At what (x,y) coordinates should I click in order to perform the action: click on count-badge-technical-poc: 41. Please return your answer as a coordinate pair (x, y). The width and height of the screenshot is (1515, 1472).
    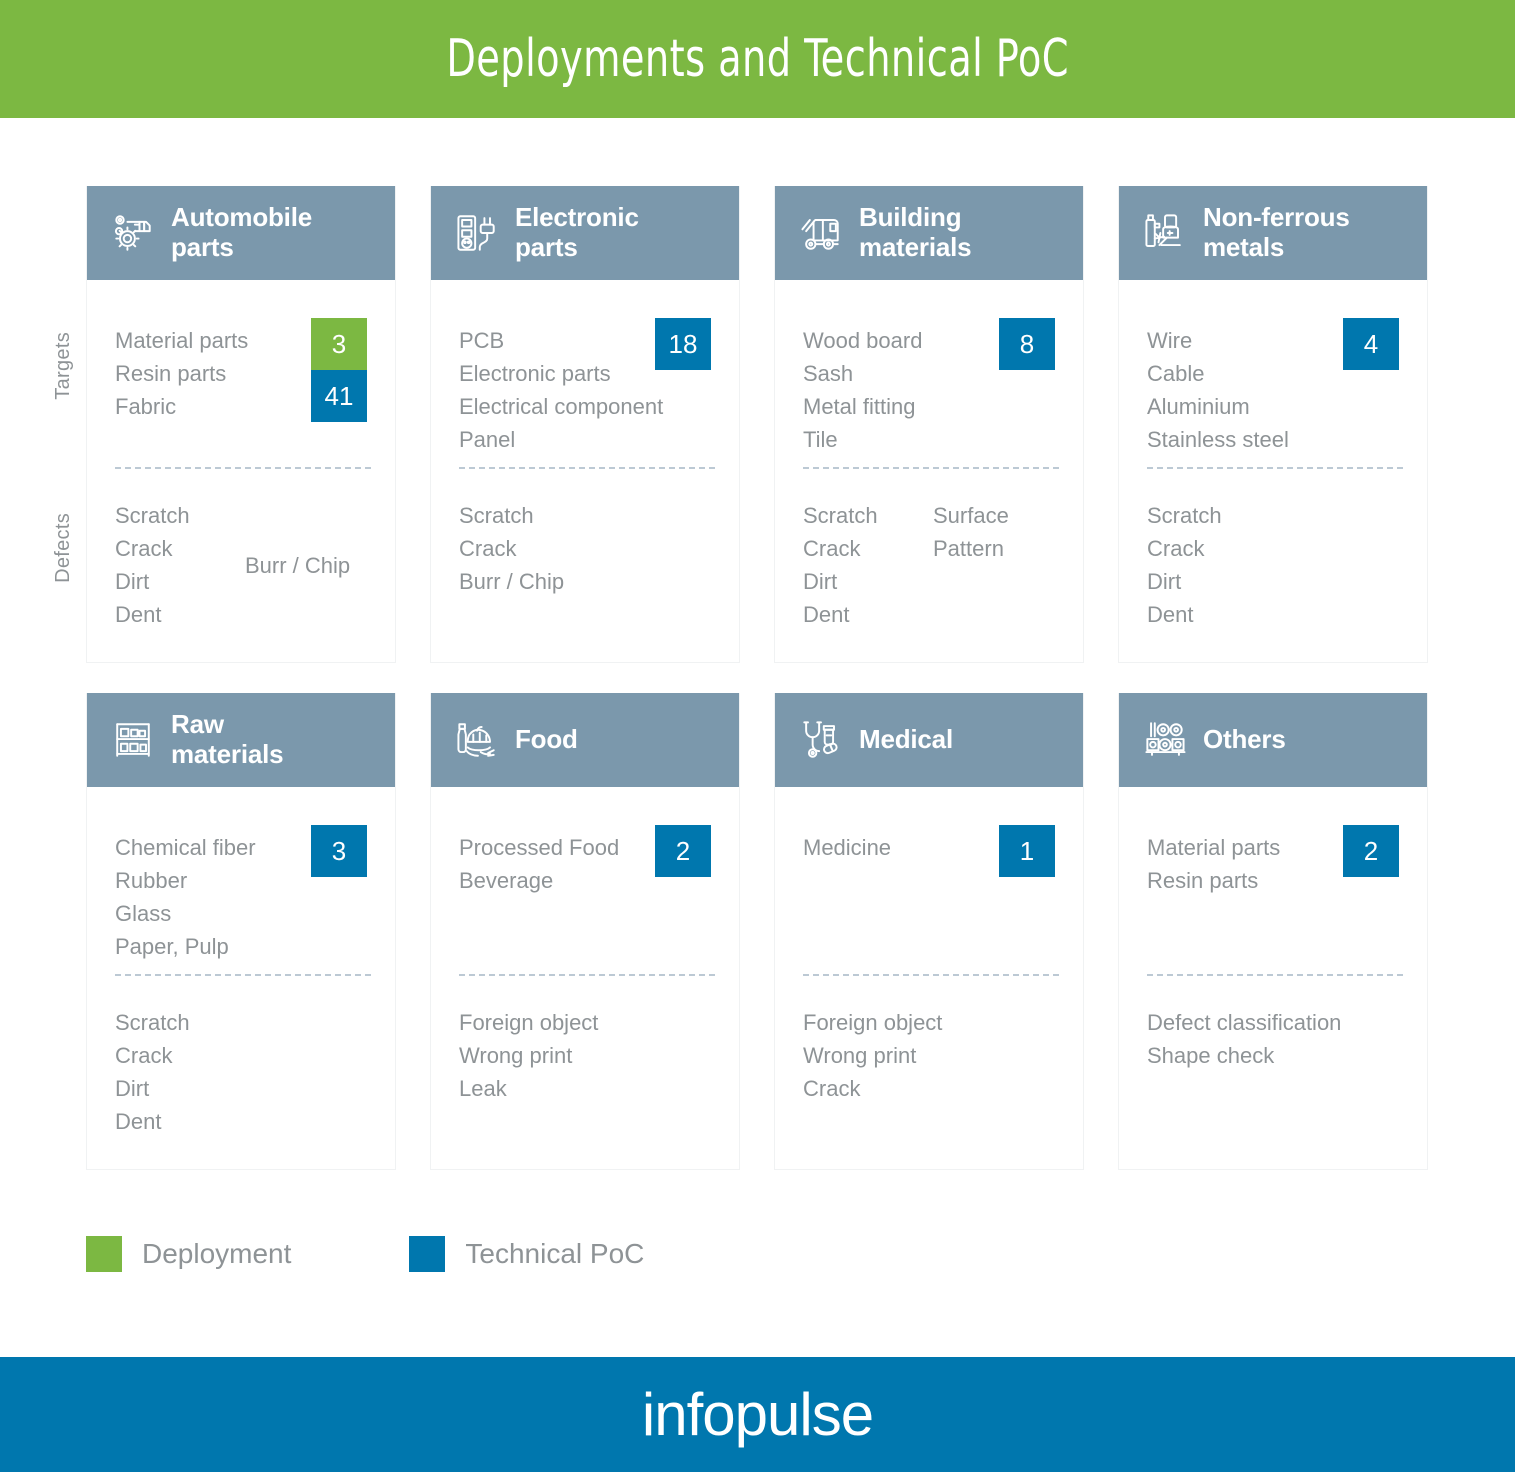
    Looking at the image, I should click on (339, 396).